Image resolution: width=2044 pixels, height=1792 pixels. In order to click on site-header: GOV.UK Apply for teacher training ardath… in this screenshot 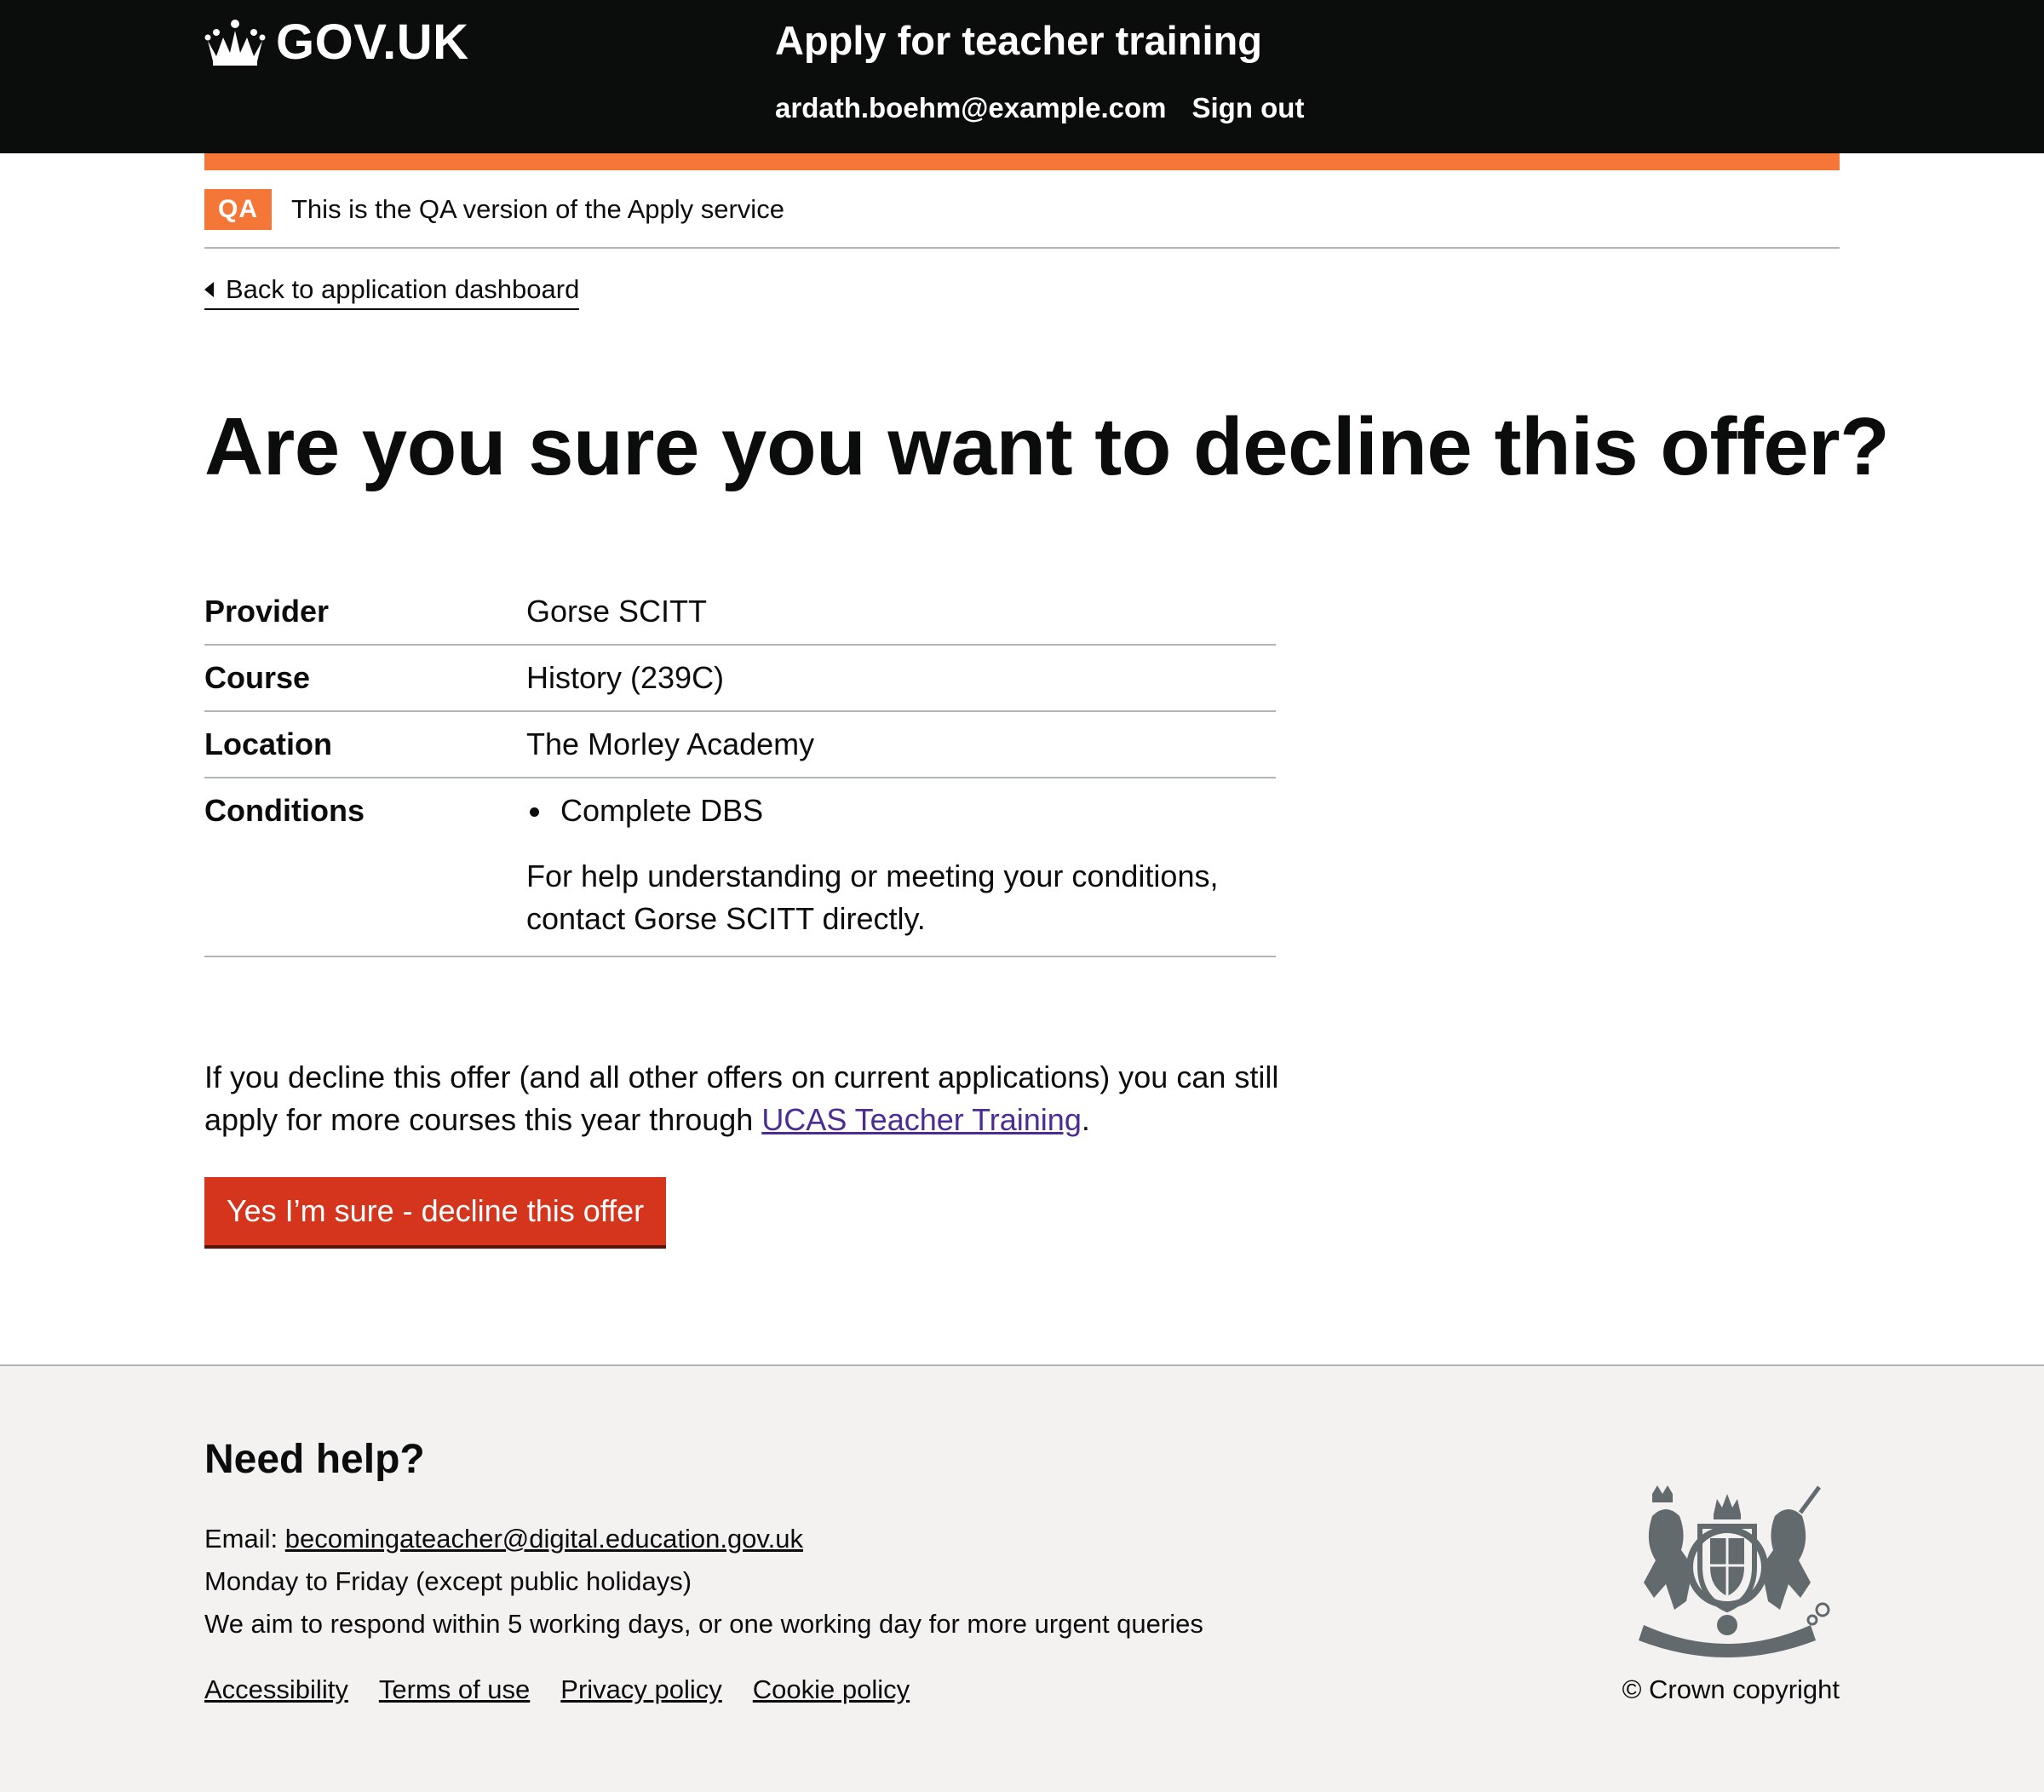, I will do `click(1022, 76)`.